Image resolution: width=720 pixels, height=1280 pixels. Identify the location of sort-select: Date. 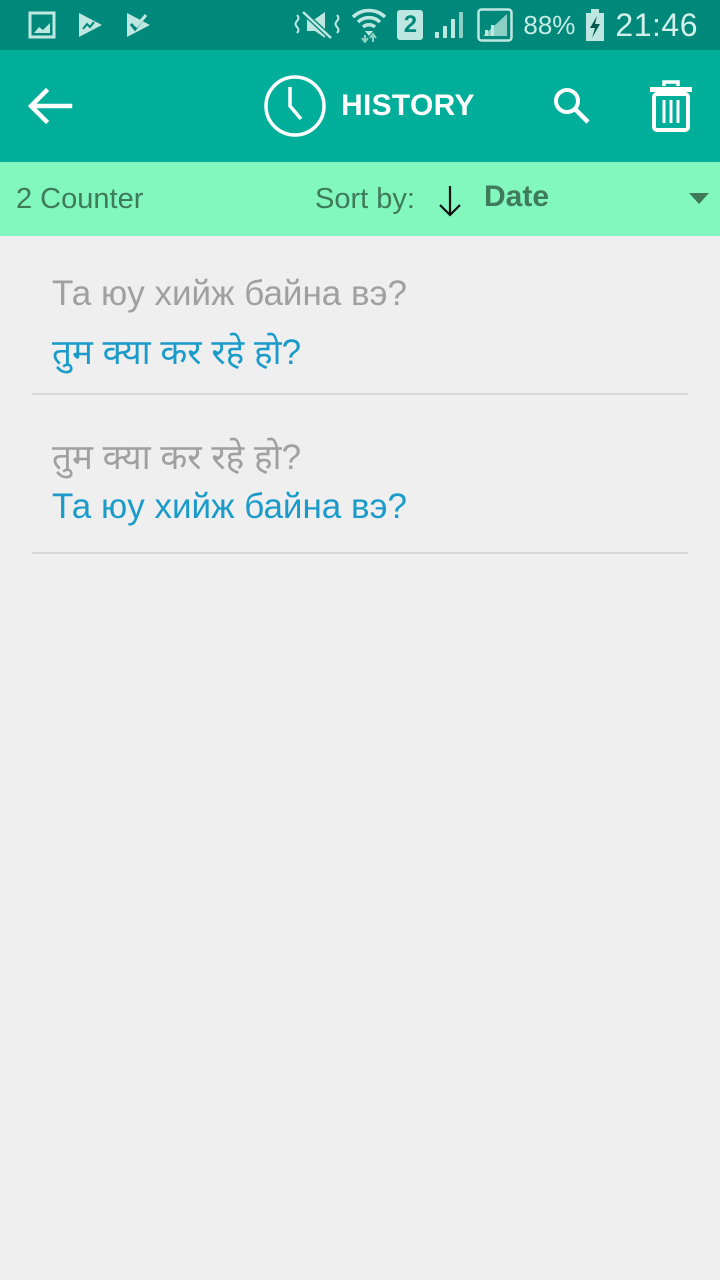
(516, 197).